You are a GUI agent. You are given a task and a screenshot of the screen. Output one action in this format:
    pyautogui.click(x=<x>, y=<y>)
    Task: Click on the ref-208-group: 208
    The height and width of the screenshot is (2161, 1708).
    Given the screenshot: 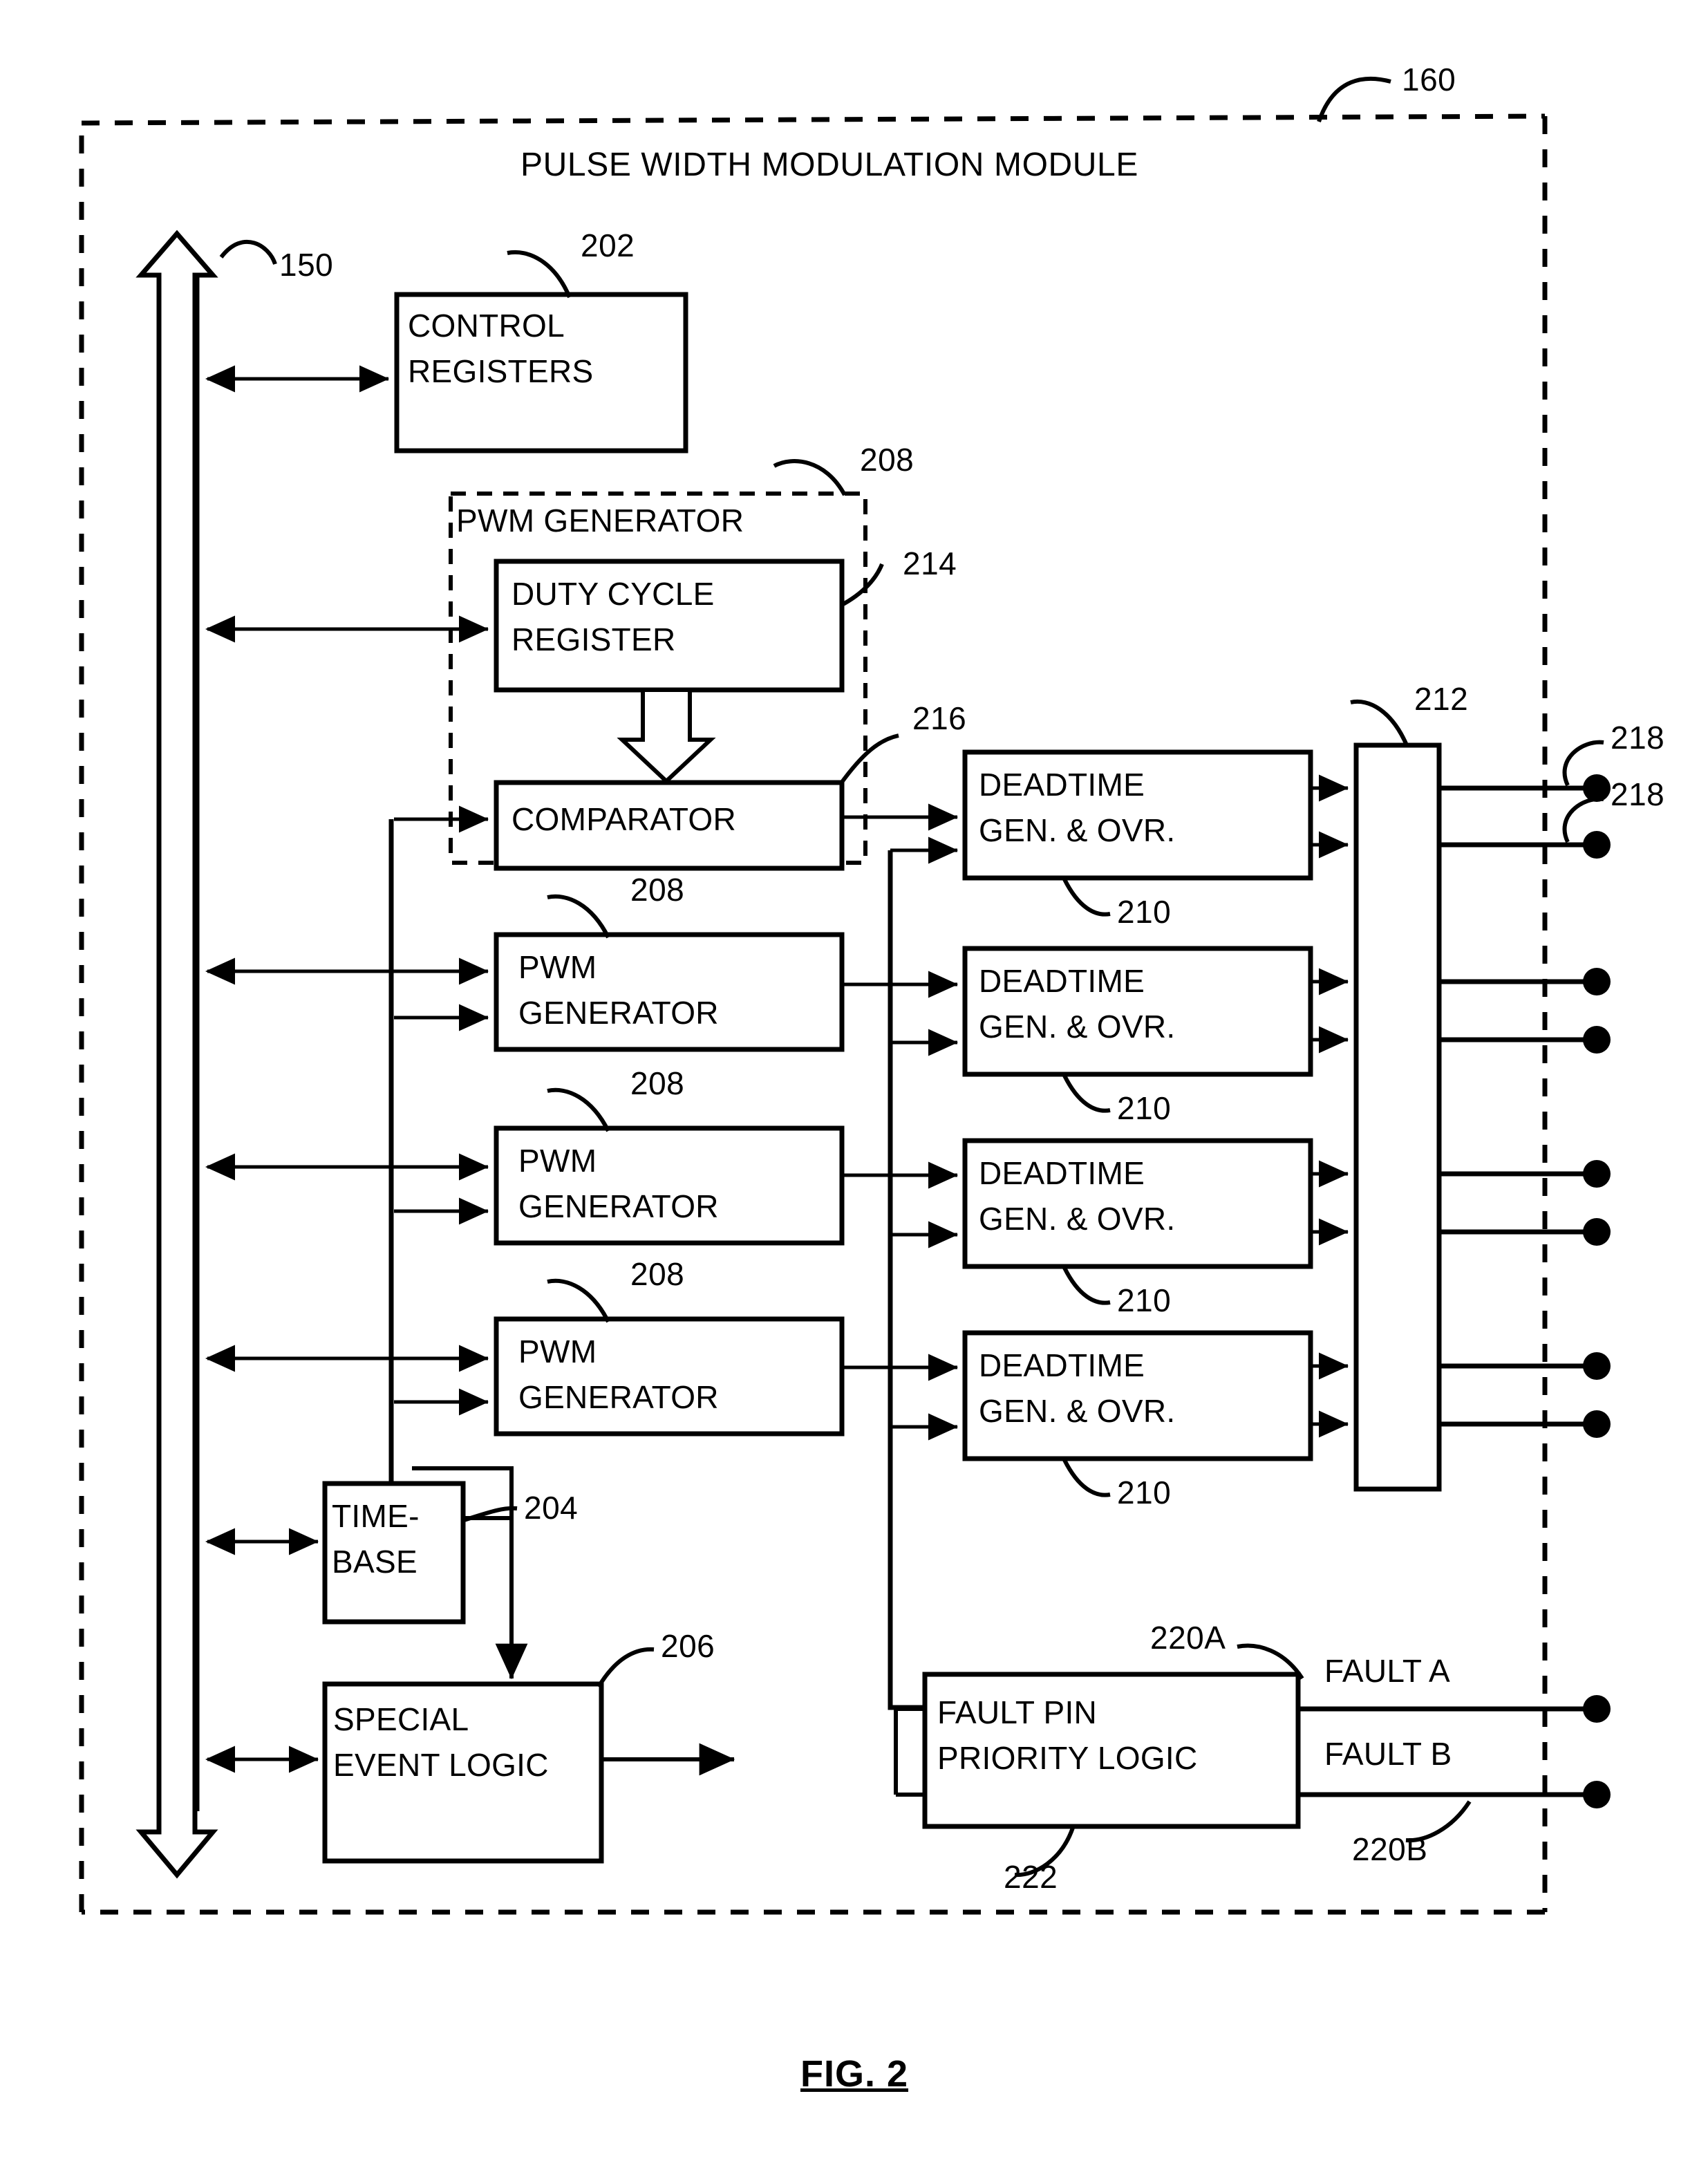 What is the action you would take?
    pyautogui.click(x=887, y=460)
    